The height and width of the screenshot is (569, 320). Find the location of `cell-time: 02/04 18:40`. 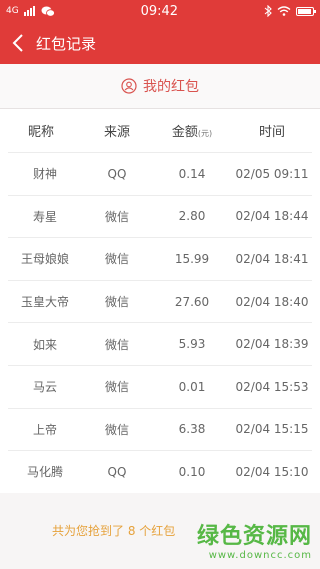

cell-time: 02/04 18:40 is located at coordinates (272, 301).